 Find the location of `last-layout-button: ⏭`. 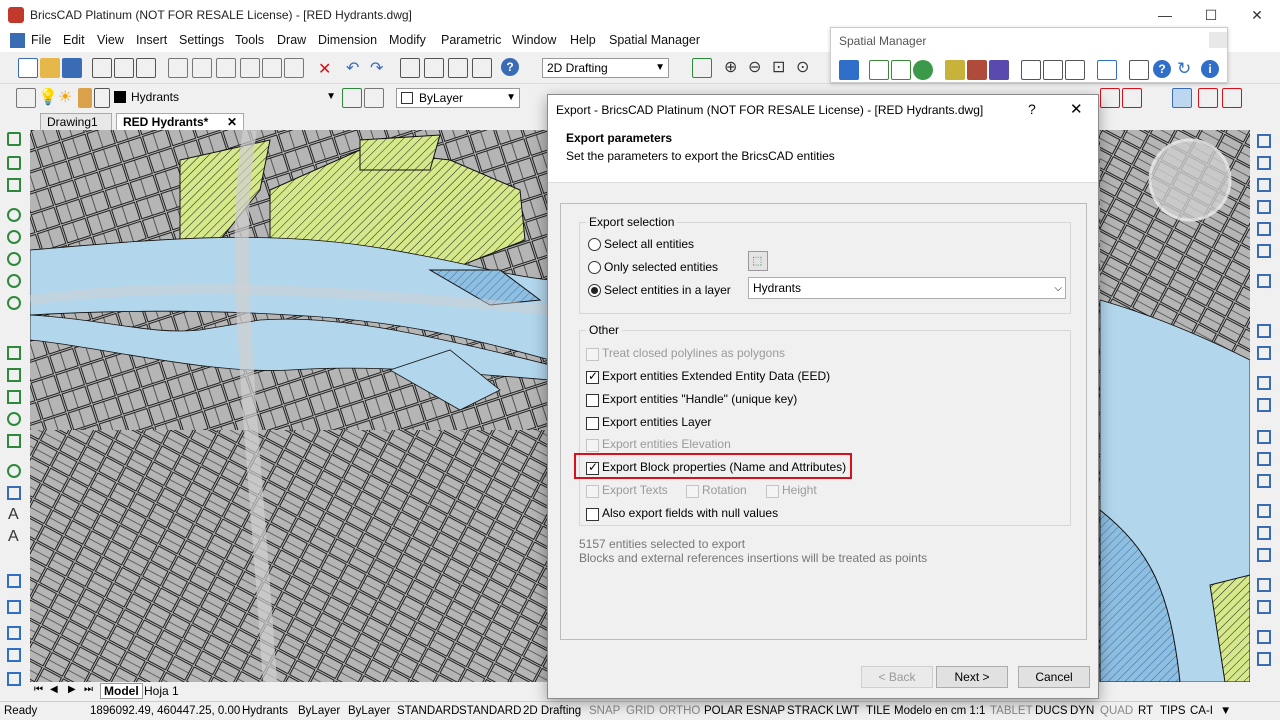

last-layout-button: ⏭ is located at coordinates (88, 689).